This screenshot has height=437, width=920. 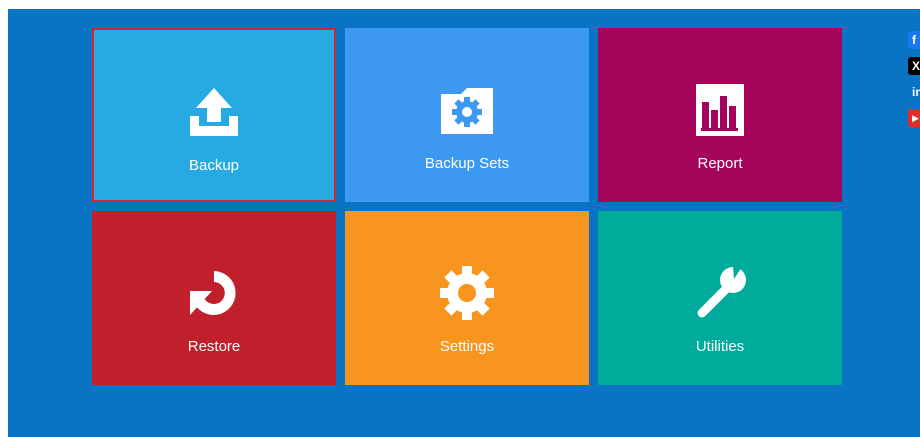 I want to click on settings-label: Settings, so click(x=467, y=346).